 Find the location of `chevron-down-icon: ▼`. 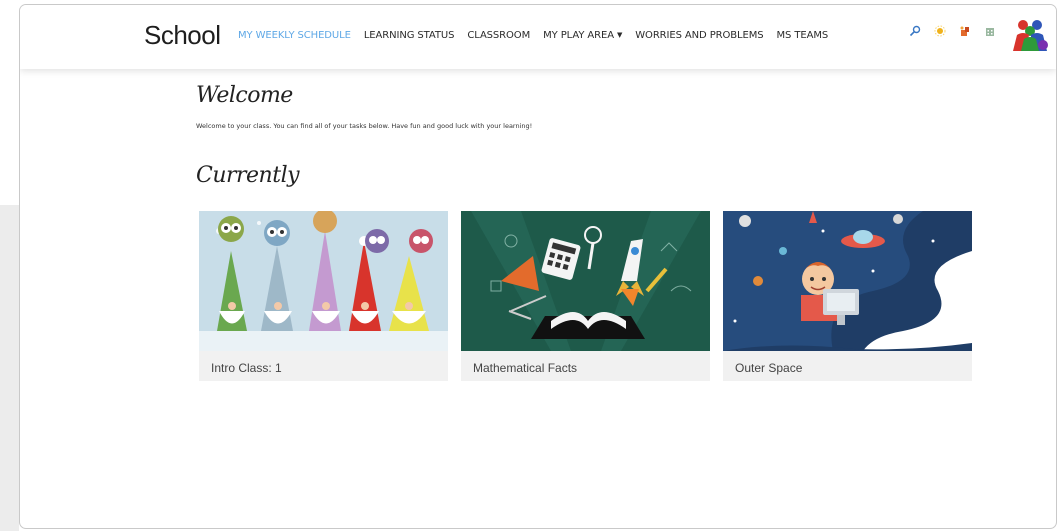

chevron-down-icon: ▼ is located at coordinates (619, 35).